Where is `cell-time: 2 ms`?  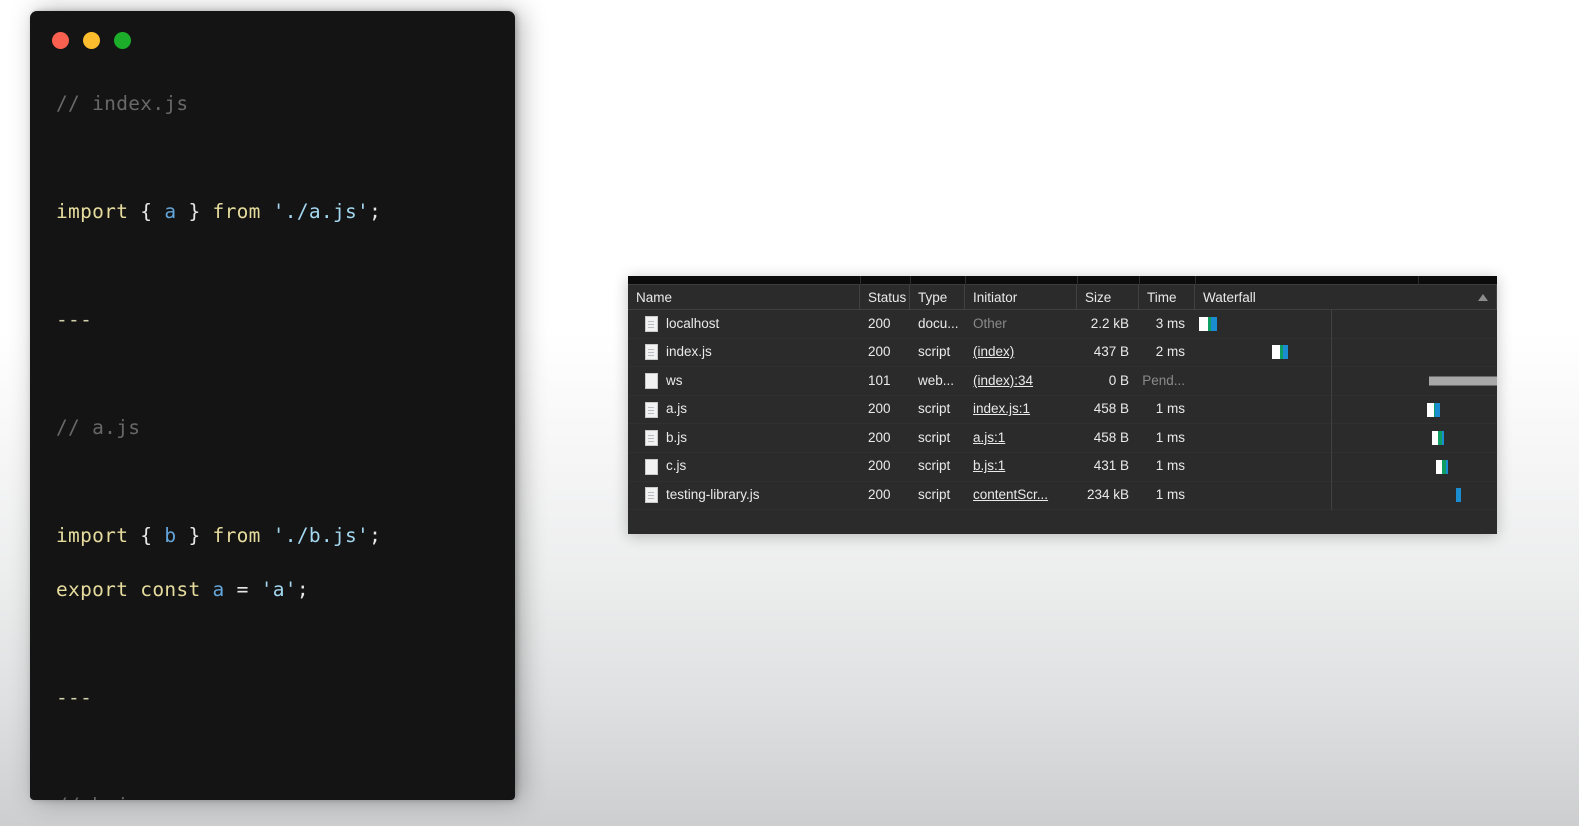
cell-time: 2 ms is located at coordinates (1170, 352).